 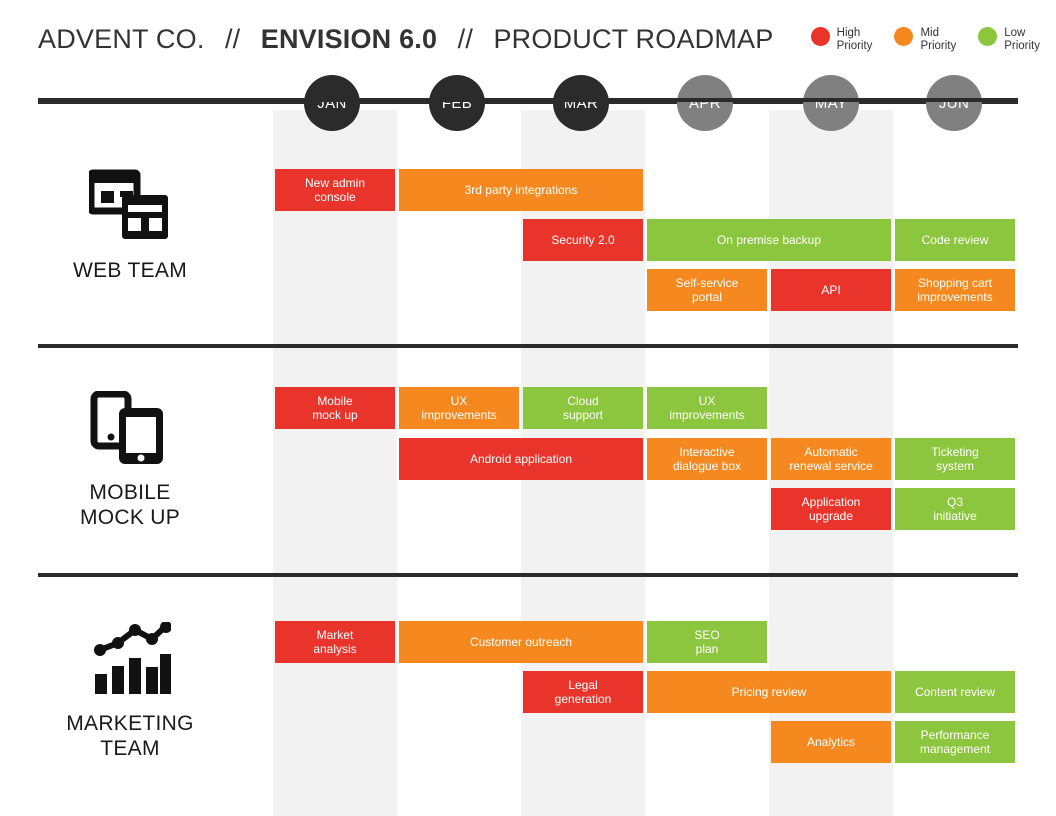 I want to click on browser-windows-icon, so click(x=130, y=206).